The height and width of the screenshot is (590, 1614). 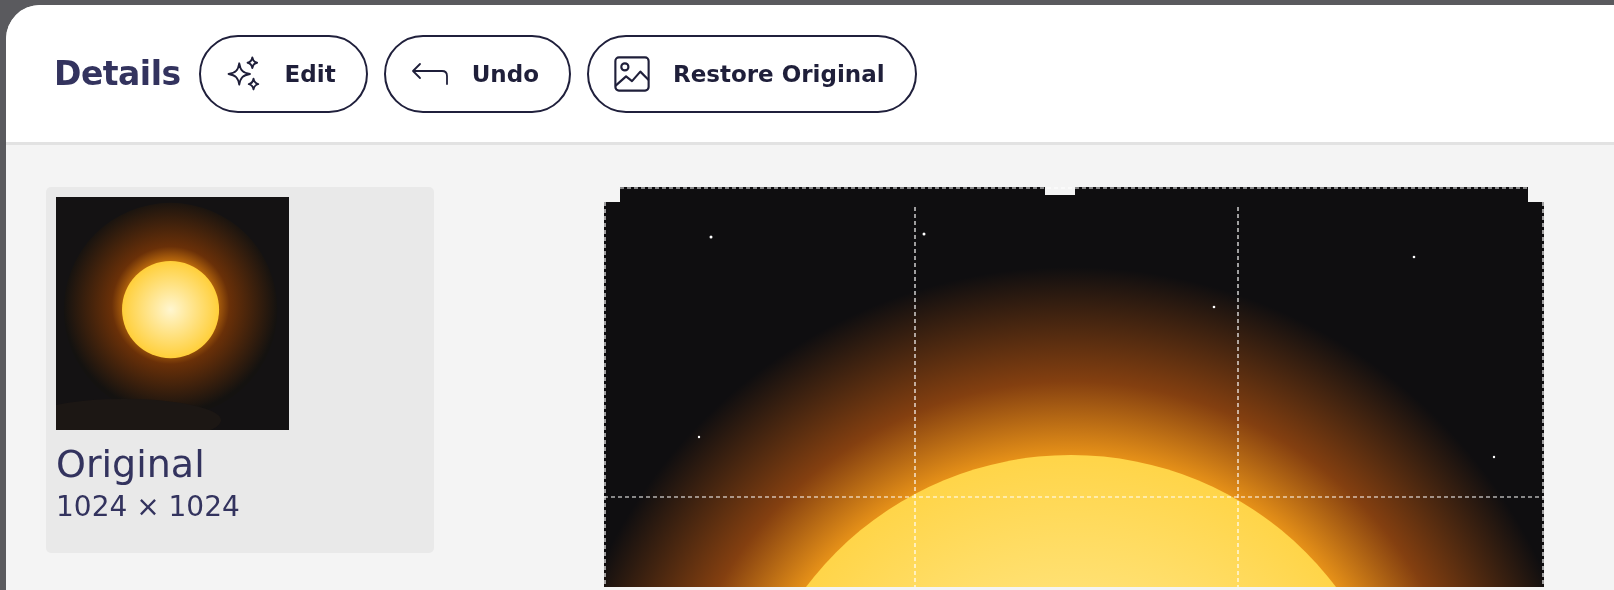 I want to click on restore-button: Restore Original, so click(x=752, y=73).